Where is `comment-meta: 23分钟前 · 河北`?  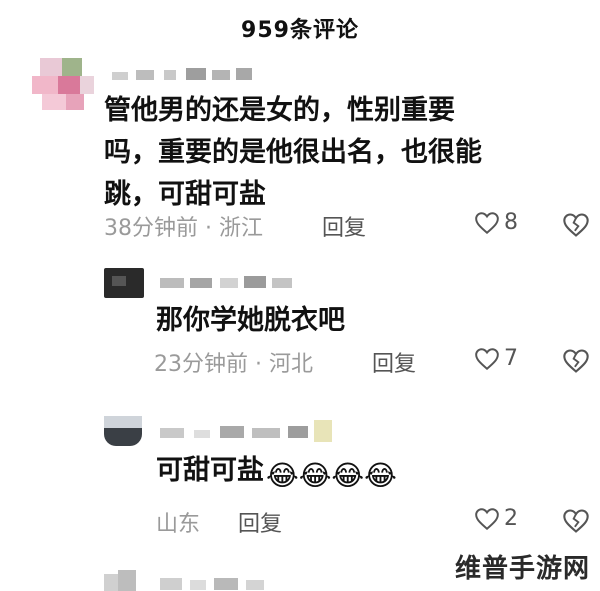 comment-meta: 23分钟前 · 河北 is located at coordinates (233, 364).